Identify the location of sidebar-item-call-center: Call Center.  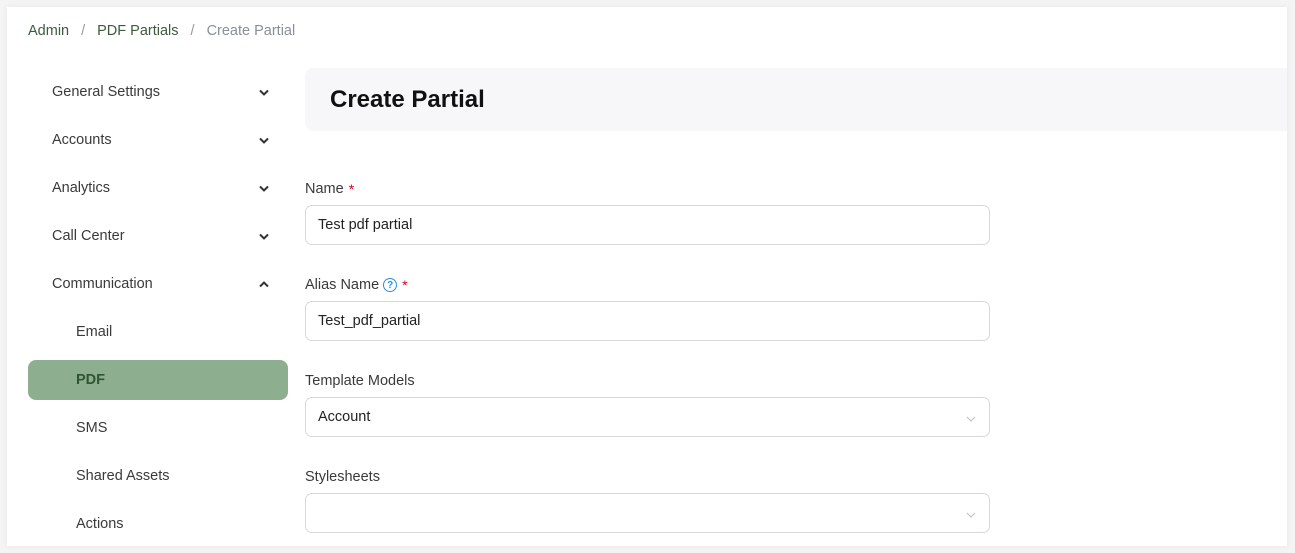
(158, 236).